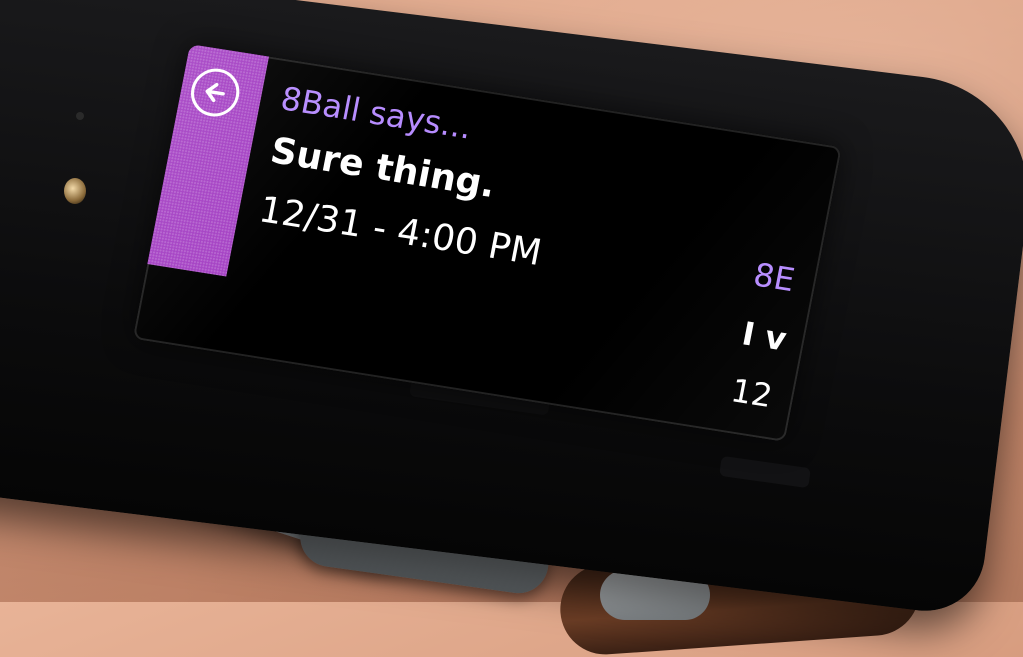 This screenshot has width=1023, height=657. Describe the element at coordinates (764, 336) in the screenshot. I see `peek-message: I v` at that location.